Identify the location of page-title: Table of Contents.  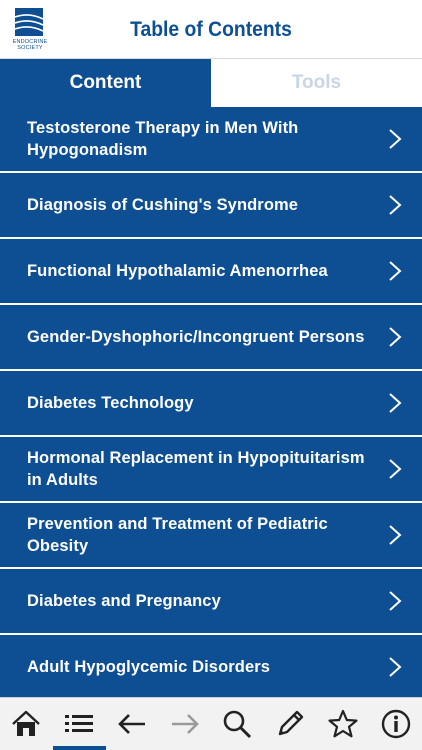
(211, 29).